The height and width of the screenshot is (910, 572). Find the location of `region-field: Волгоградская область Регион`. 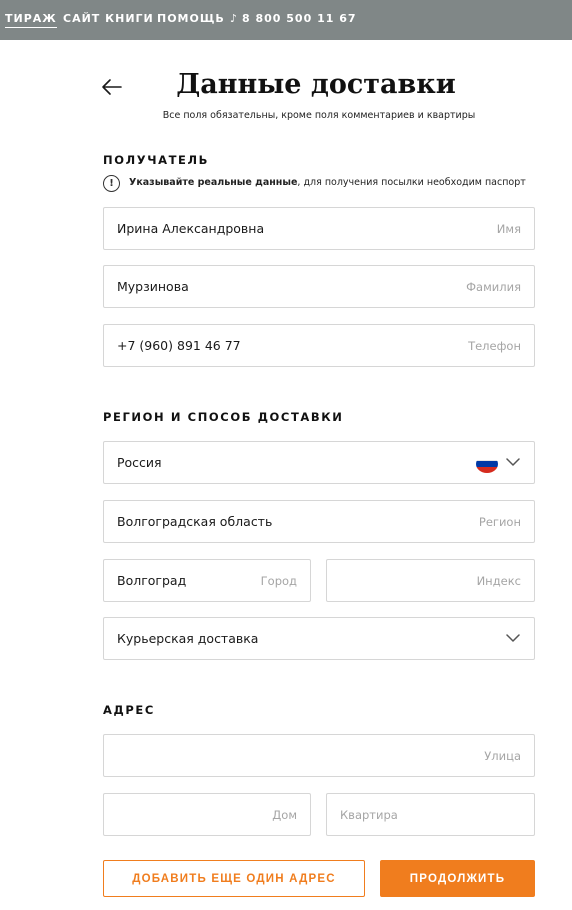

region-field: Волгоградская область Регион is located at coordinates (319, 521).